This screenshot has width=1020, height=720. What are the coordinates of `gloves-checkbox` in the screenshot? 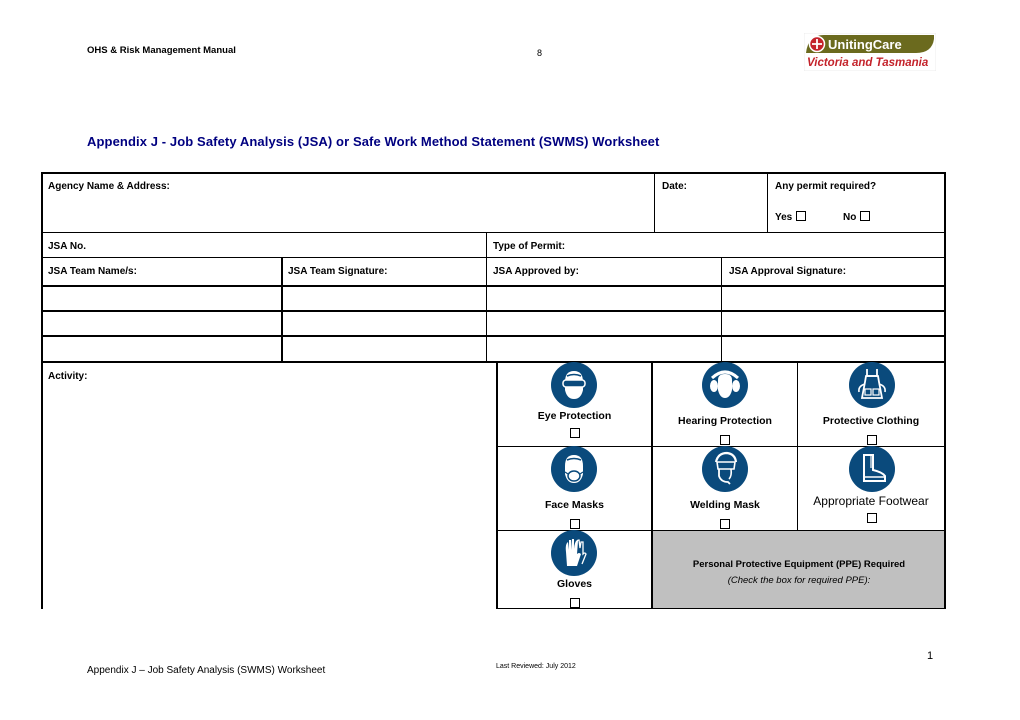 It's located at (575, 603).